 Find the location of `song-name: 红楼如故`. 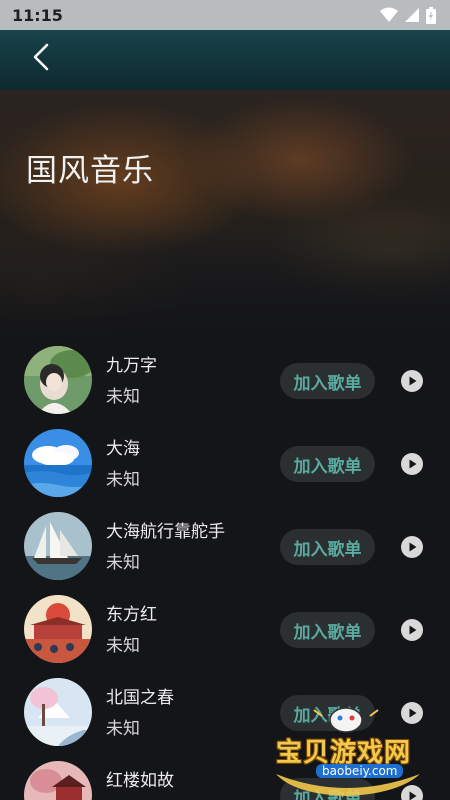

song-name: 红楼如故 is located at coordinates (140, 781).